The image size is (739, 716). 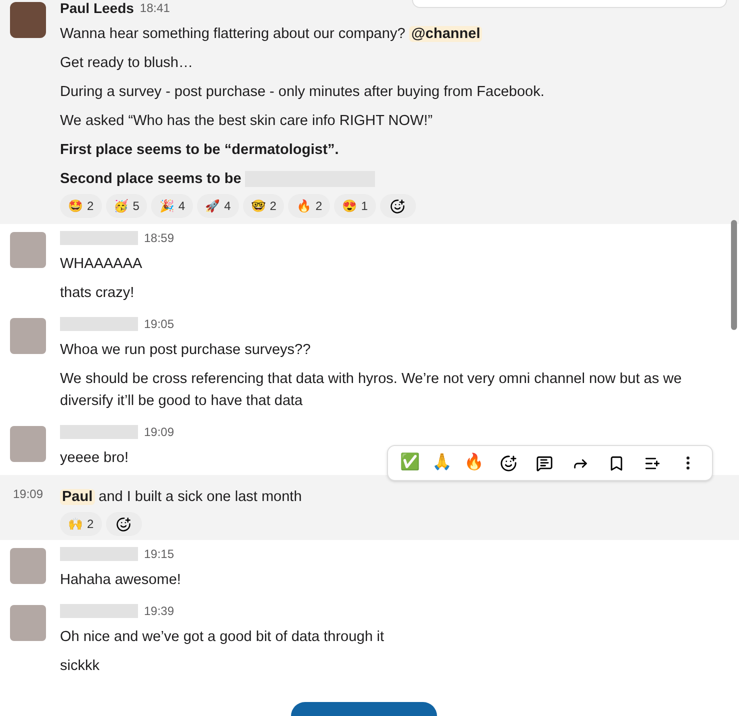 I want to click on reaction-pill: 🚀 4, so click(x=218, y=206).